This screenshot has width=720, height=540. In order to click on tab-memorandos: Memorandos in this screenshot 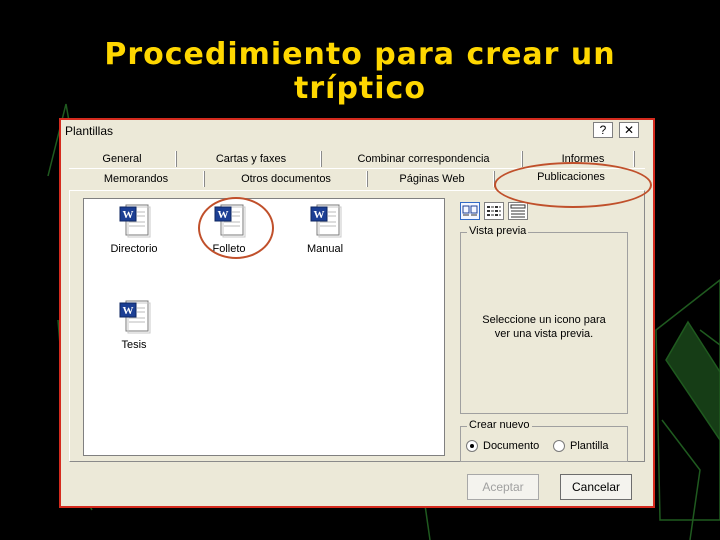, I will do `click(136, 179)`.